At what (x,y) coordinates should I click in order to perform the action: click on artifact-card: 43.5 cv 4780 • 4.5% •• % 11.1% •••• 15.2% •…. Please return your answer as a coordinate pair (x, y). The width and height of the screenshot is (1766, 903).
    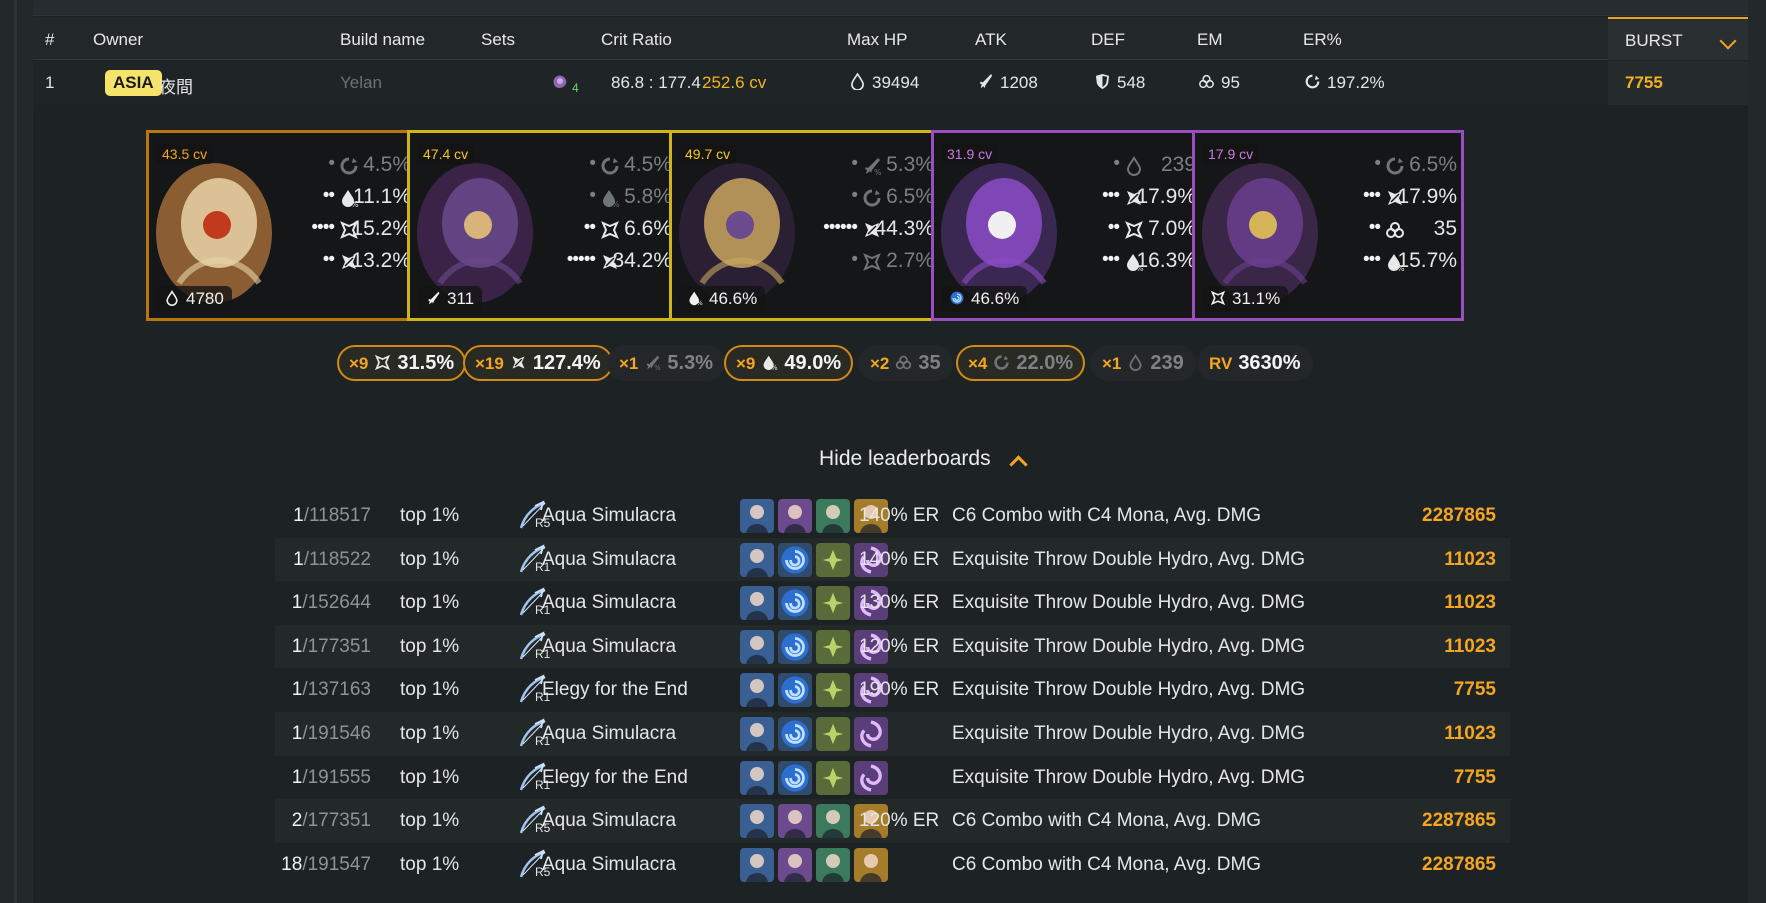
    Looking at the image, I should click on (282, 225).